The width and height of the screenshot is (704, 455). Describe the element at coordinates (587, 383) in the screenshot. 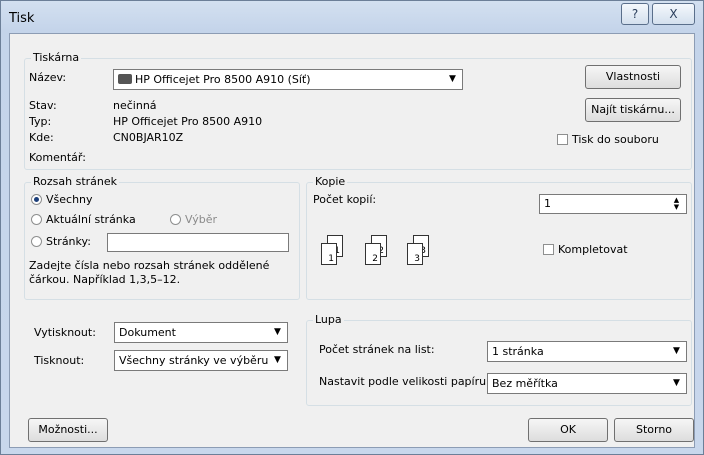

I see `scale-select: Bez měřítka ▼` at that location.